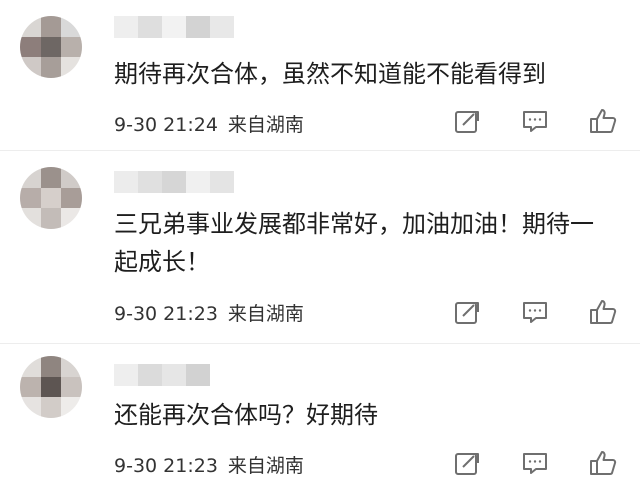  Describe the element at coordinates (330, 74) in the screenshot. I see `comment-text: 期待再次合体，虽然不知道能不能看得到` at that location.